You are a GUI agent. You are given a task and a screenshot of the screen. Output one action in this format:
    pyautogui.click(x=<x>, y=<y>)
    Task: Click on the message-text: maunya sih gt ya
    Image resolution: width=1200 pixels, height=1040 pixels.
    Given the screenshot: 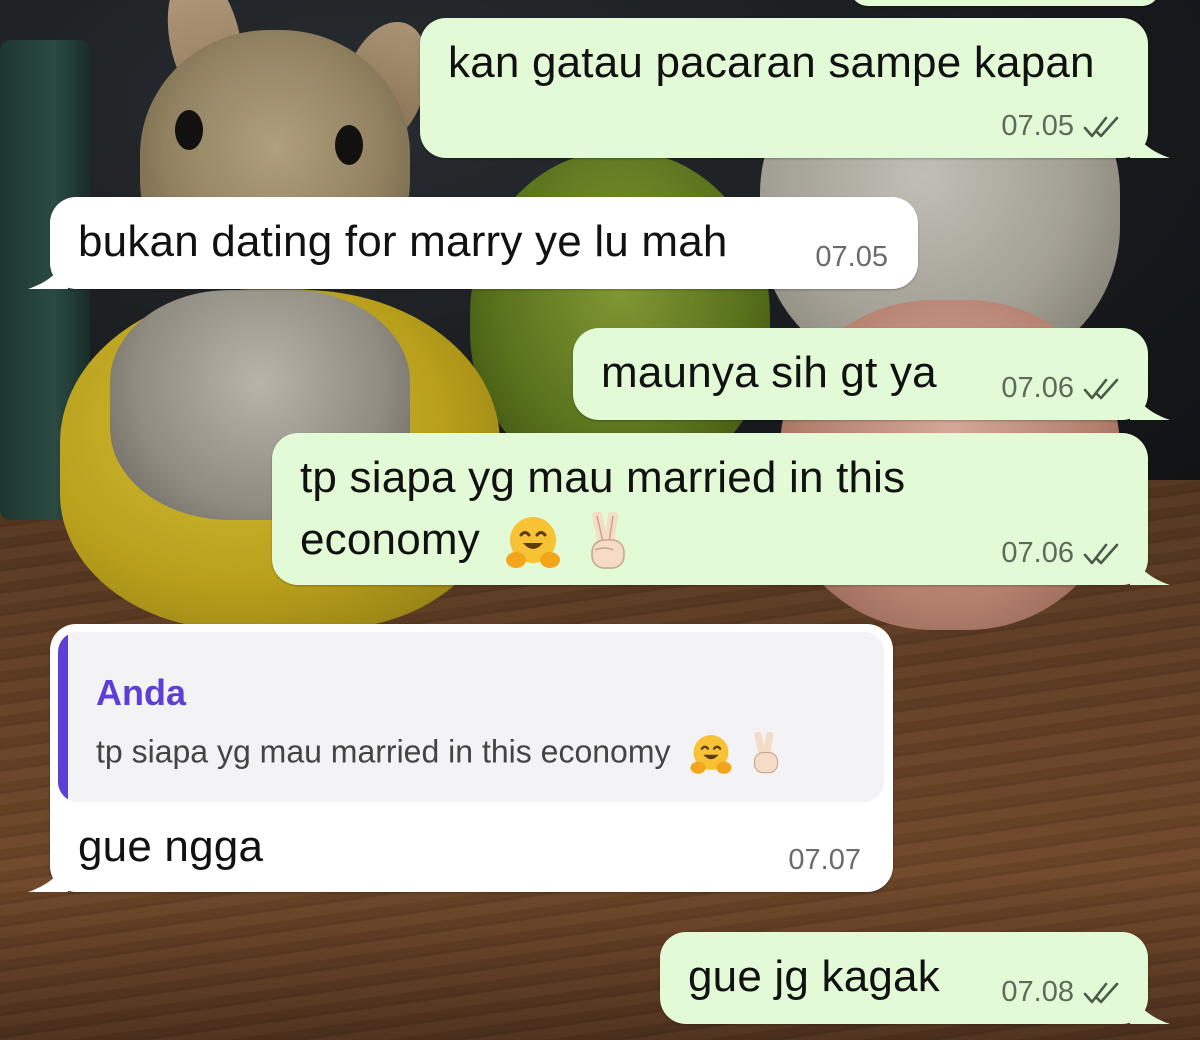 What is the action you would take?
    pyautogui.click(x=769, y=372)
    